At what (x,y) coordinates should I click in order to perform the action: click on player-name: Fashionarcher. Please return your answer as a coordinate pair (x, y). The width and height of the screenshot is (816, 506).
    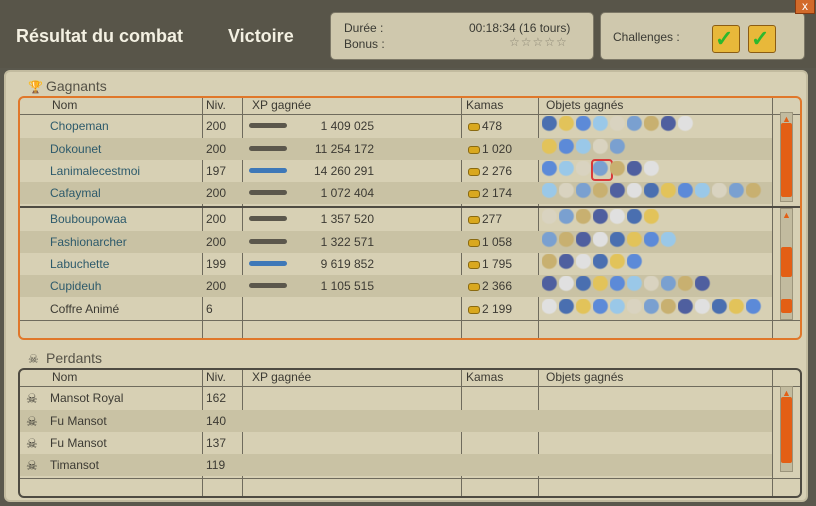
    Looking at the image, I should click on (88, 242).